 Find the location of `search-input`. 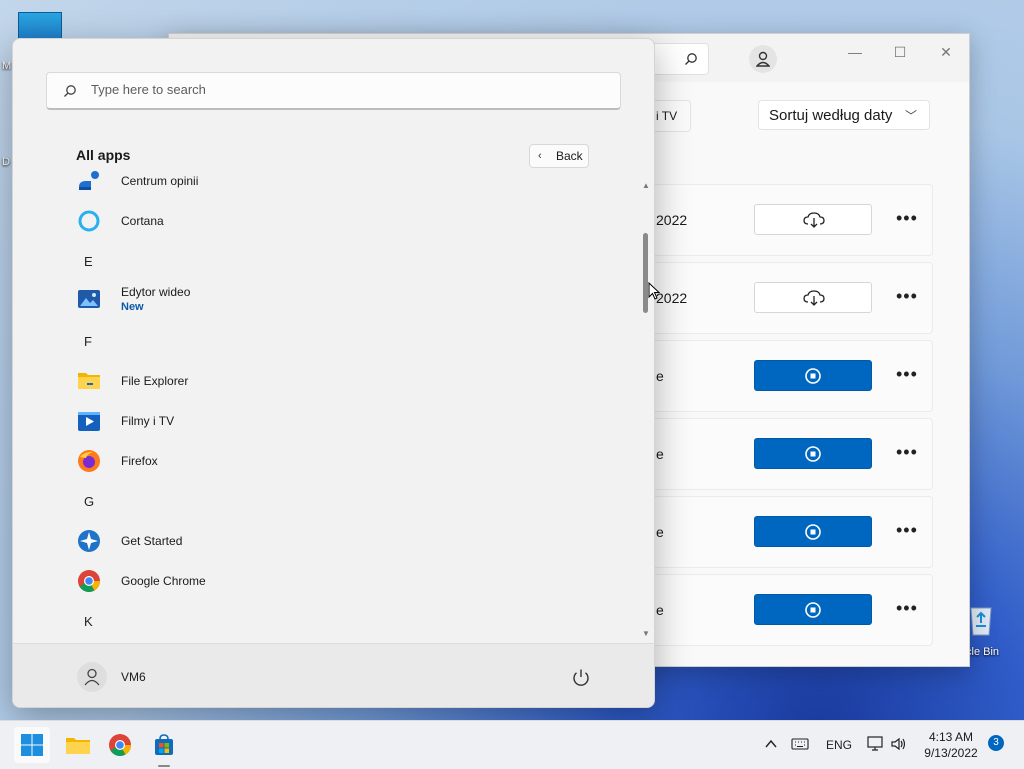

search-input is located at coordinates (341, 89).